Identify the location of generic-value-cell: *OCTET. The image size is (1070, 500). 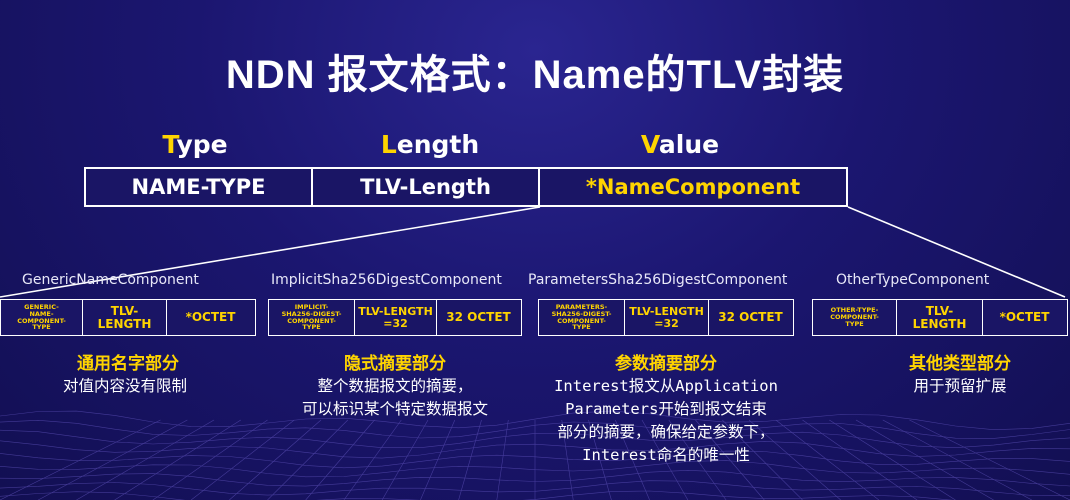
(210, 317).